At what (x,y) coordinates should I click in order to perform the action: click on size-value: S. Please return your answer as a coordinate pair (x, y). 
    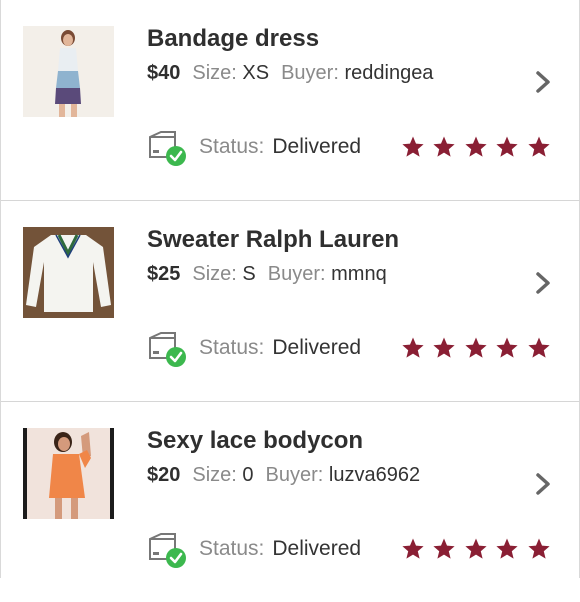
    Looking at the image, I should click on (249, 274).